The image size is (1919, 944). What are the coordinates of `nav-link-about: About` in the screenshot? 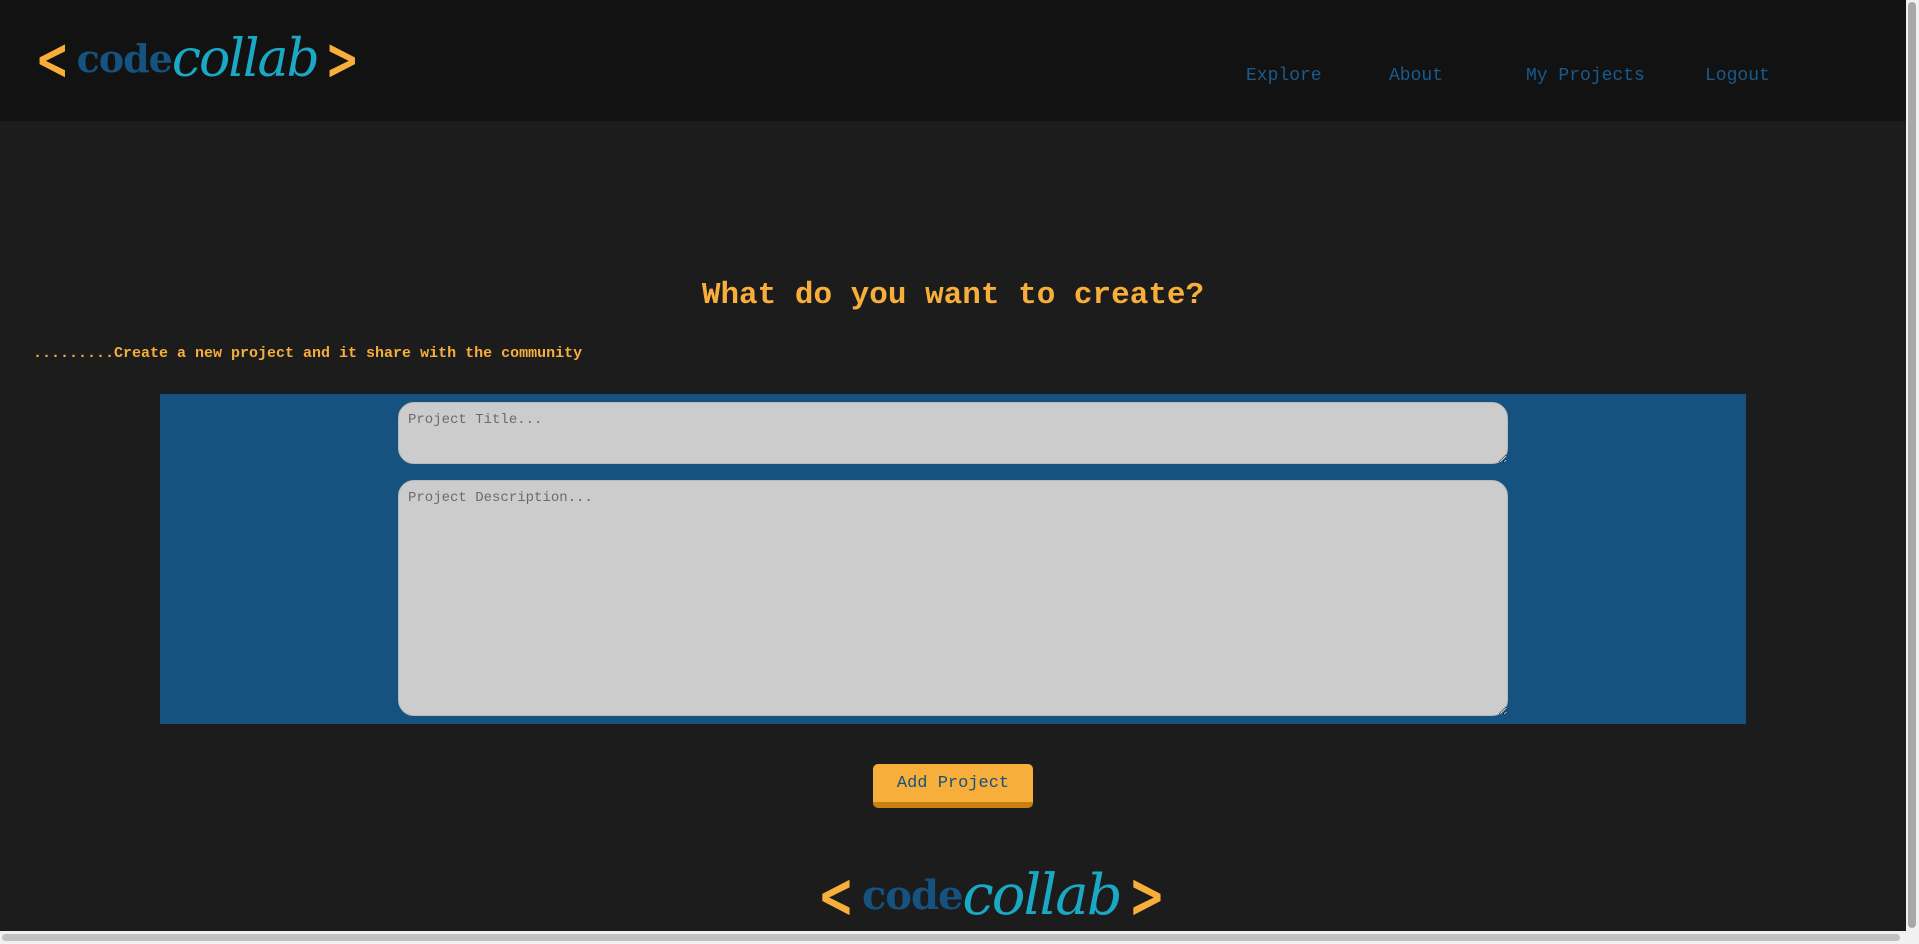 It's located at (1416, 76).